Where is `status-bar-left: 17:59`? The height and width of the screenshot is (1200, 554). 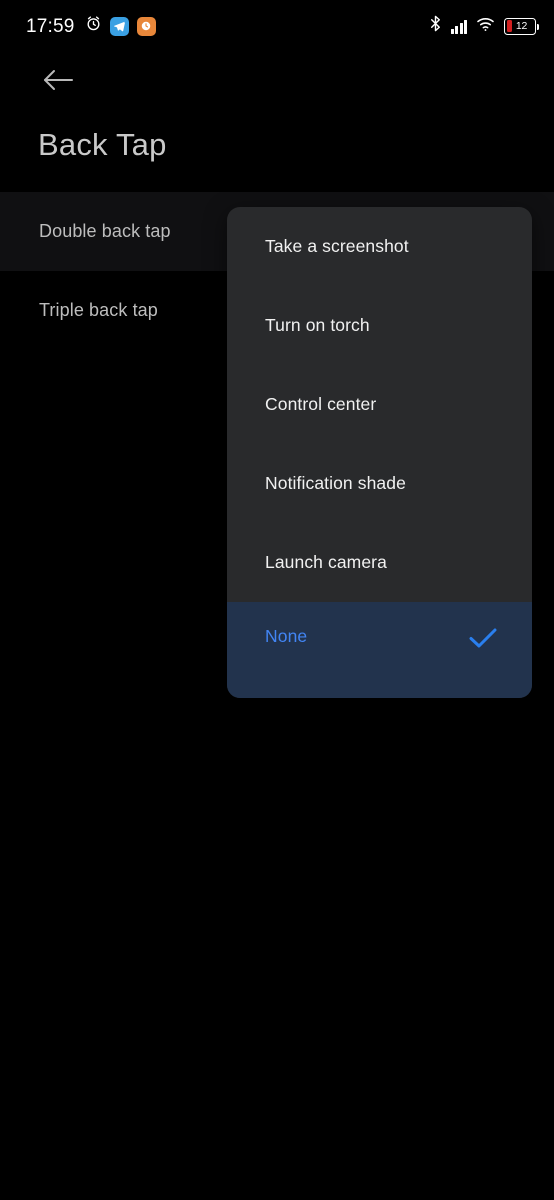
status-bar-left: 17:59 is located at coordinates (91, 26).